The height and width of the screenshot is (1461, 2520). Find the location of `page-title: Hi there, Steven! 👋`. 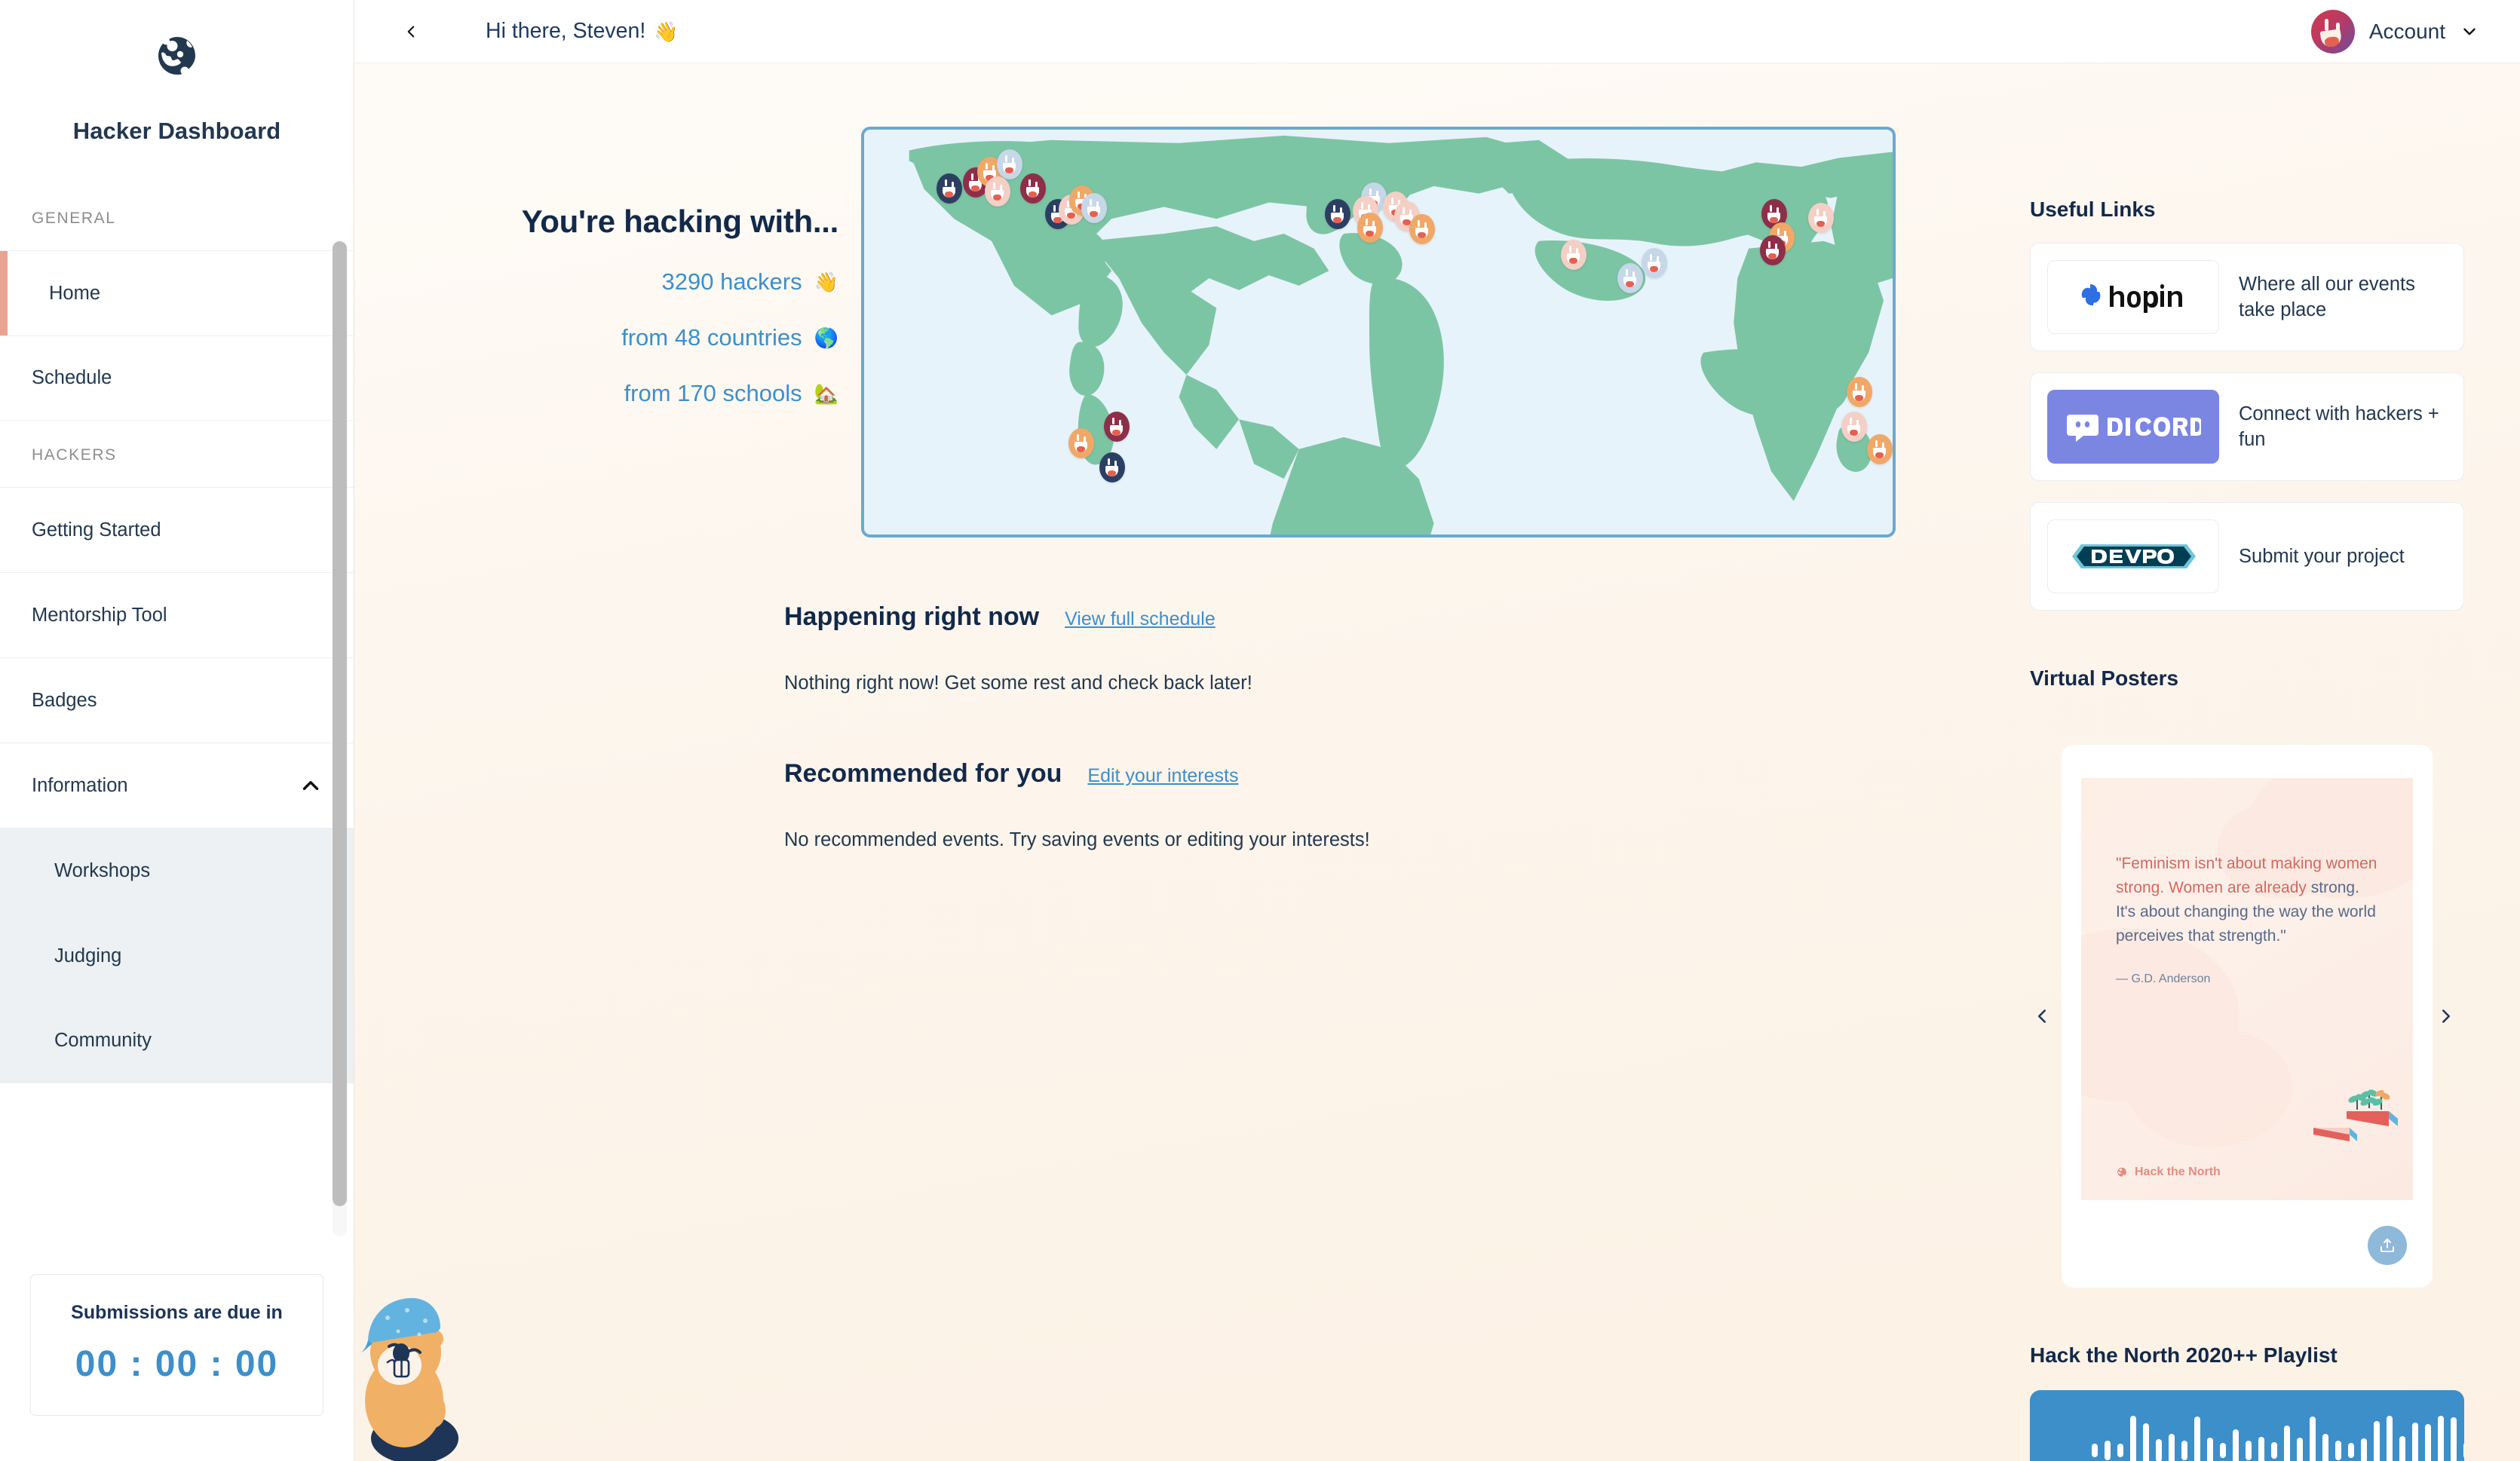

page-title: Hi there, Steven! 👋 is located at coordinates (582, 31).